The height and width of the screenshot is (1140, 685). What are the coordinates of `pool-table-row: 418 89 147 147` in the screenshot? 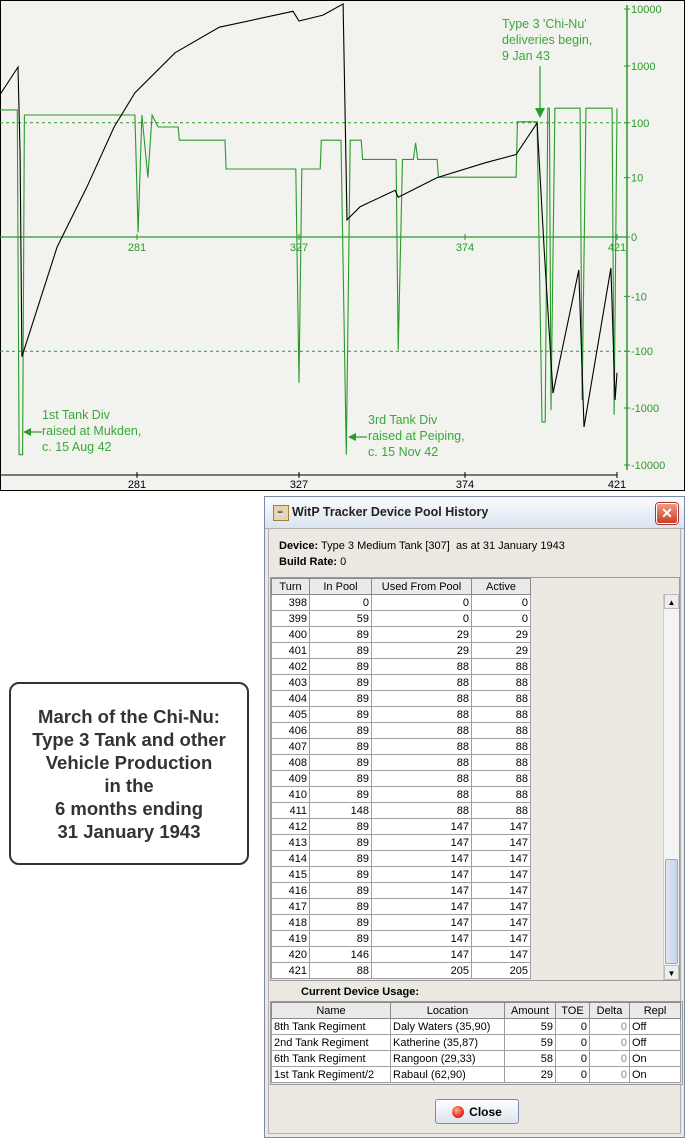 It's located at (401, 922).